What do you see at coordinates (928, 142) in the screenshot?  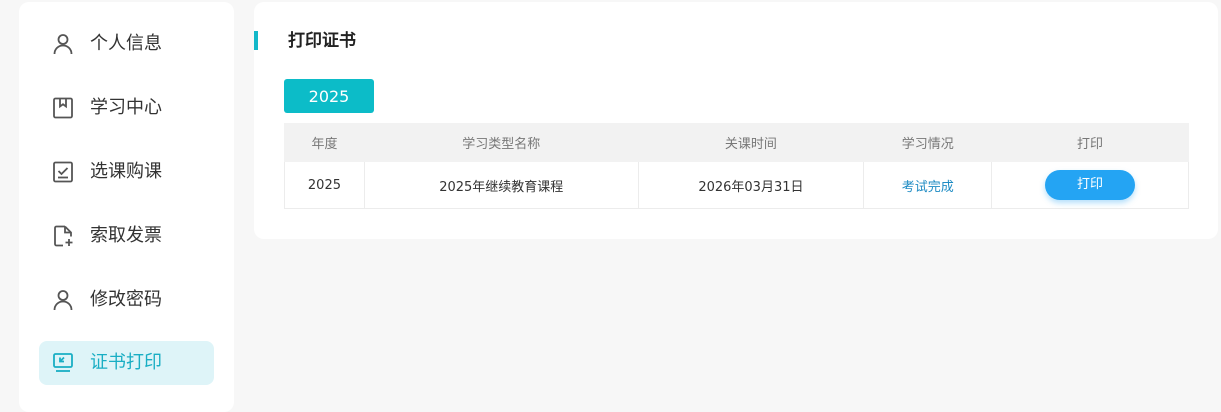 I see `column-header-status: 学习情况` at bounding box center [928, 142].